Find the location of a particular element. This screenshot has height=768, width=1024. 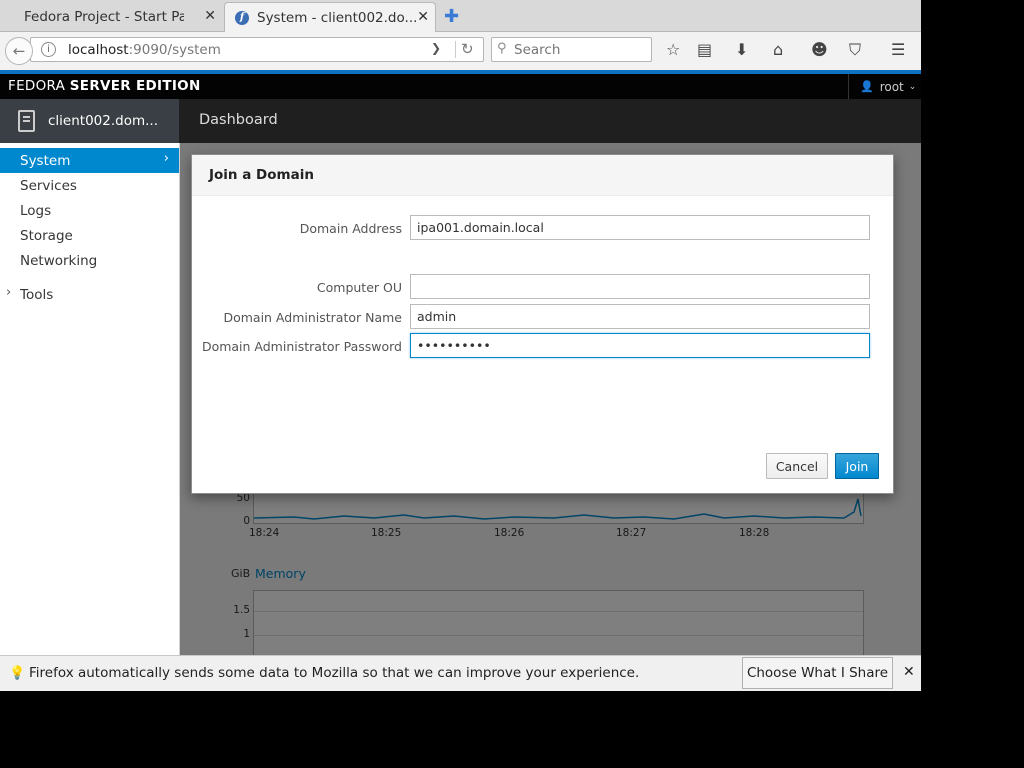

back-button: ← is located at coordinates (19, 51).